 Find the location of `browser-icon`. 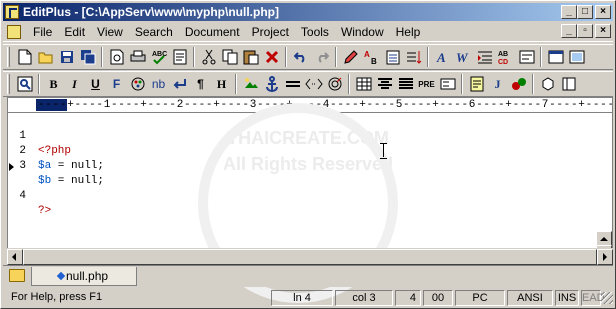

browser-icon is located at coordinates (179, 57).